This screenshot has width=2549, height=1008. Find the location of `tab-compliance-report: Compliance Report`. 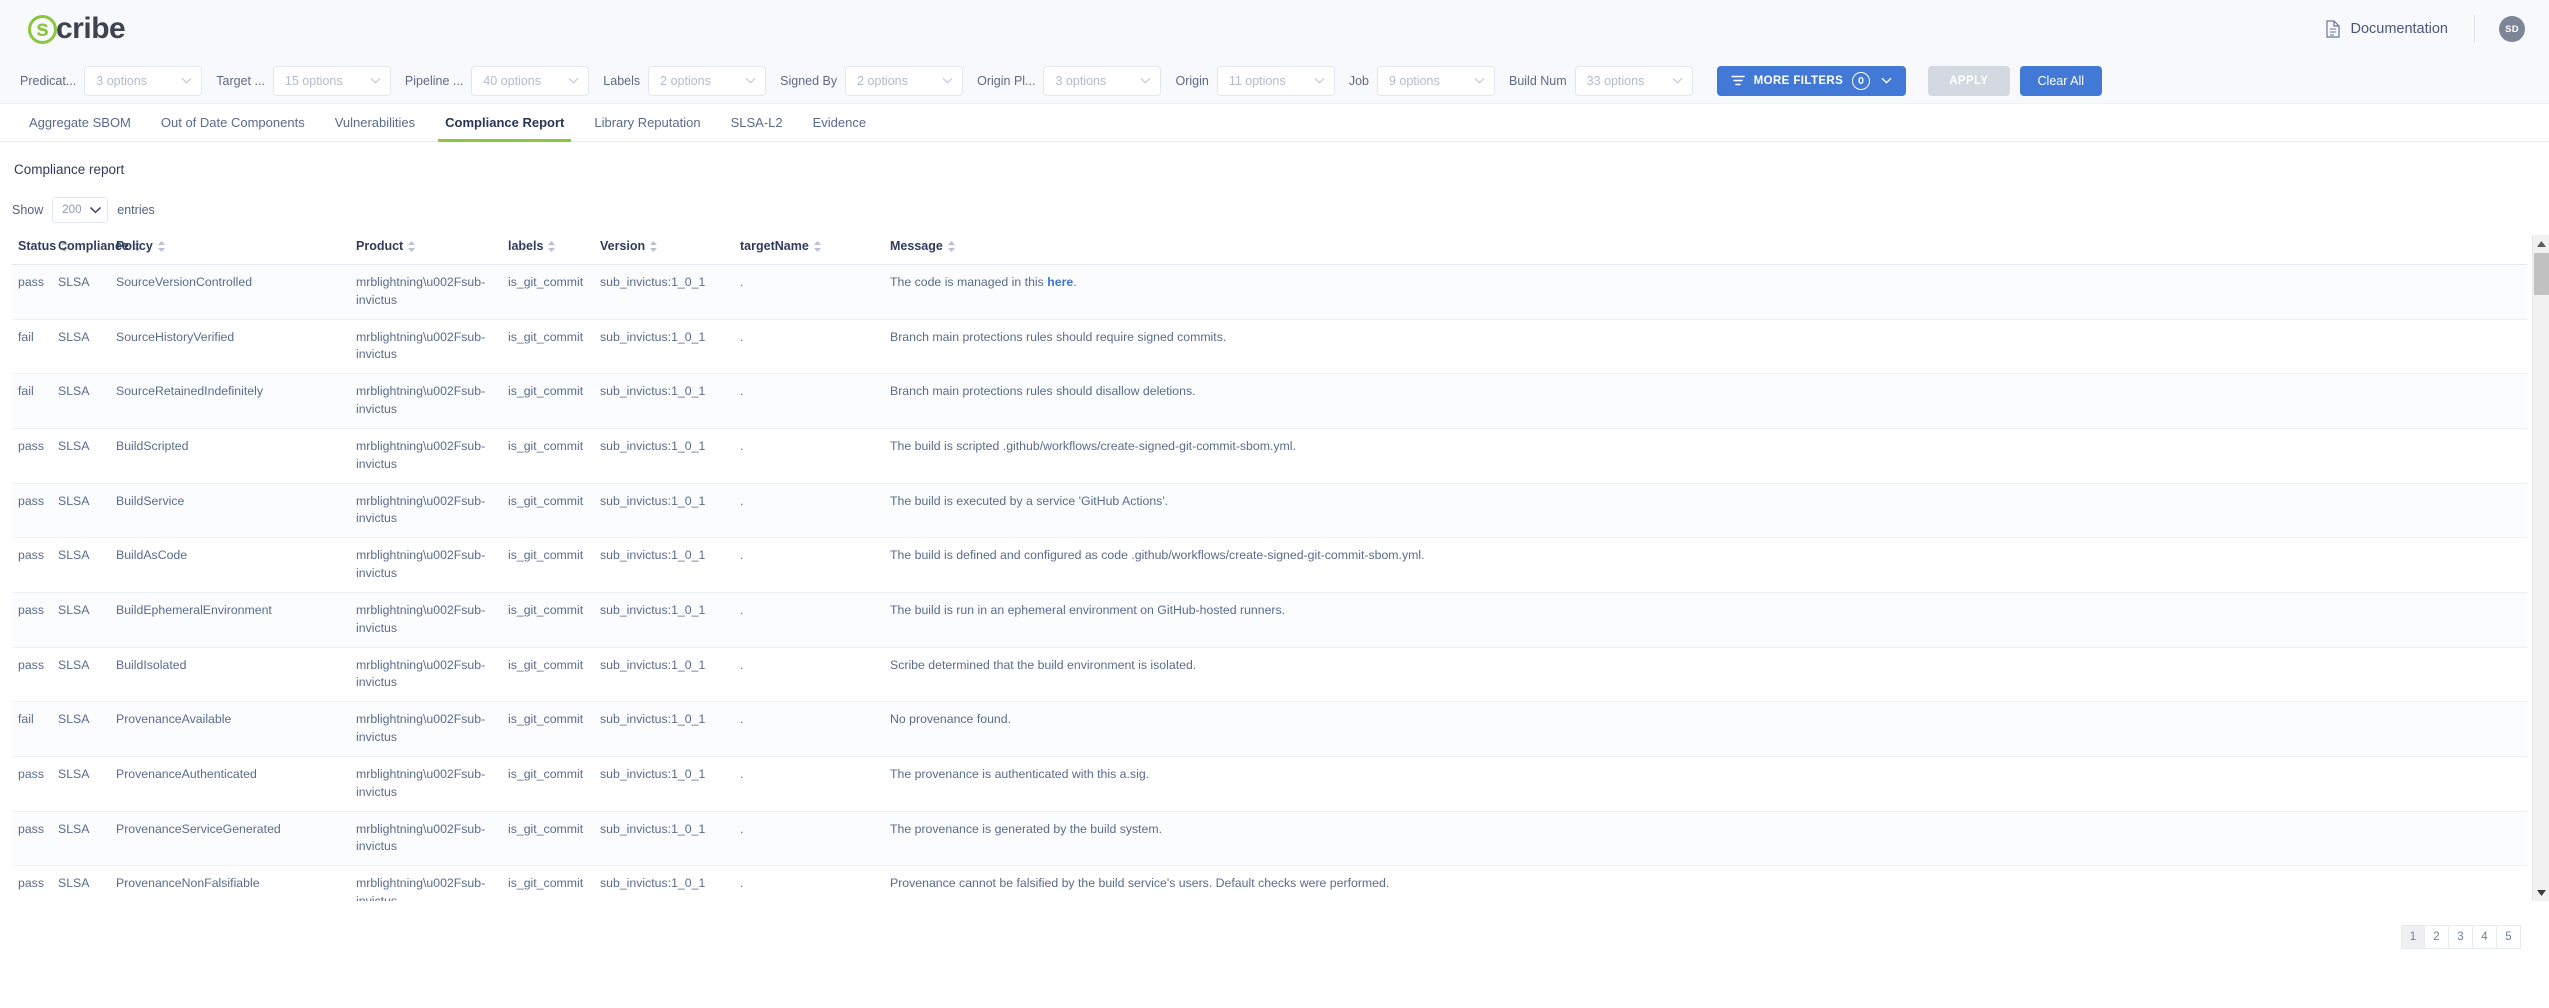

tab-compliance-report: Compliance Report is located at coordinates (504, 123).